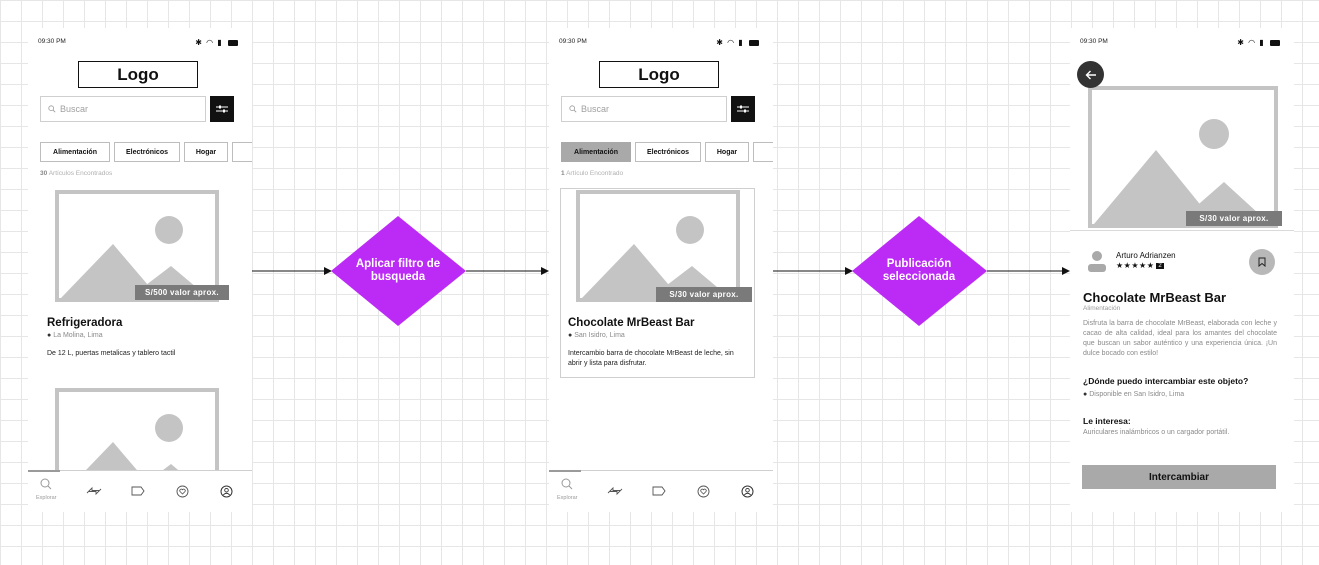 The height and width of the screenshot is (565, 1319). I want to click on flow-step-filter-label: Aplicar filtro de busqueda, so click(398, 270).